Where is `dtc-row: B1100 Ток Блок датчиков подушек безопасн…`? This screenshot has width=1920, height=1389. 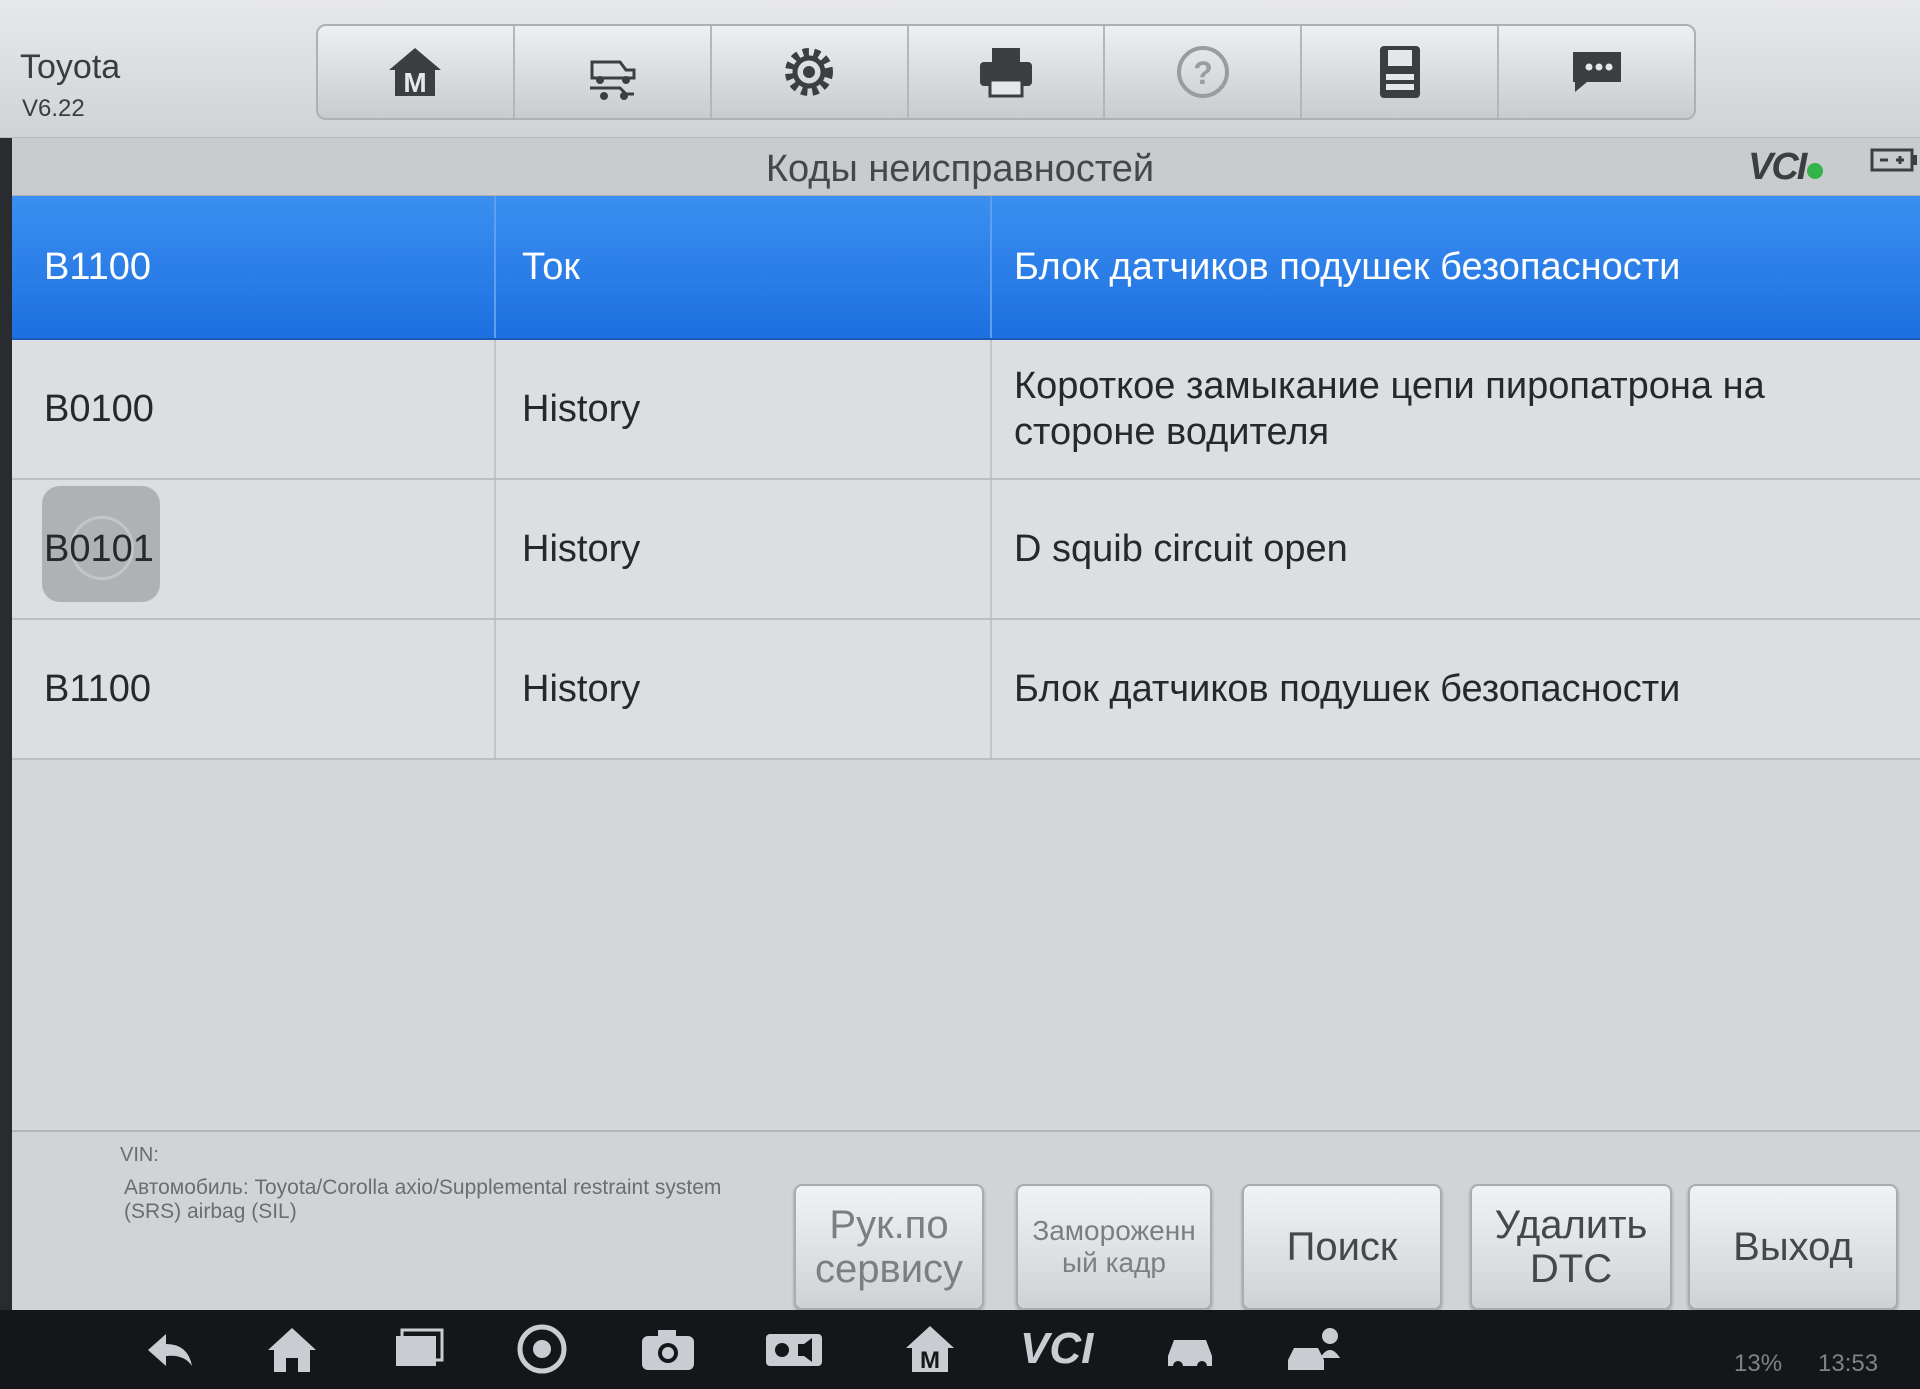 dtc-row: B1100 Ток Блок датчиков подушек безопасн… is located at coordinates (966, 268).